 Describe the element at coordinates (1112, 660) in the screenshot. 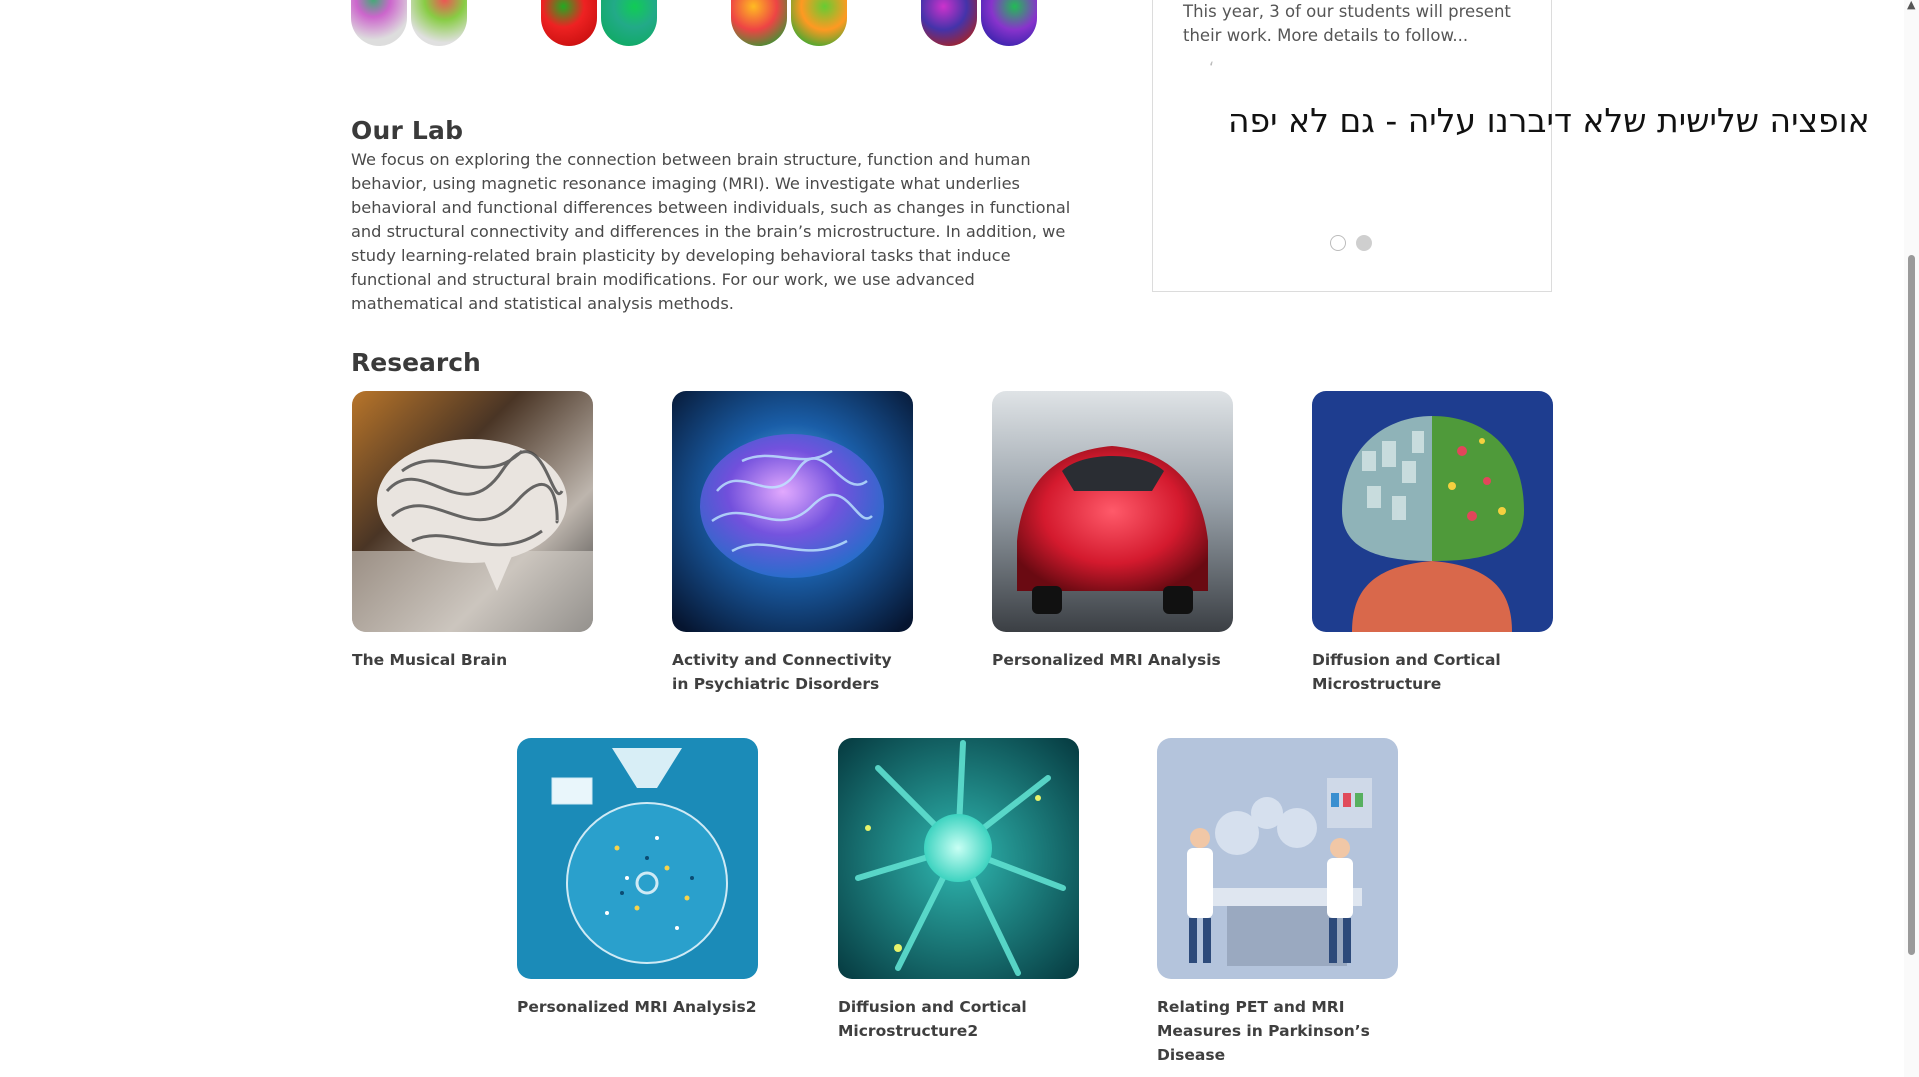

I see `research-card-label: Personalized MRI Analysis` at that location.